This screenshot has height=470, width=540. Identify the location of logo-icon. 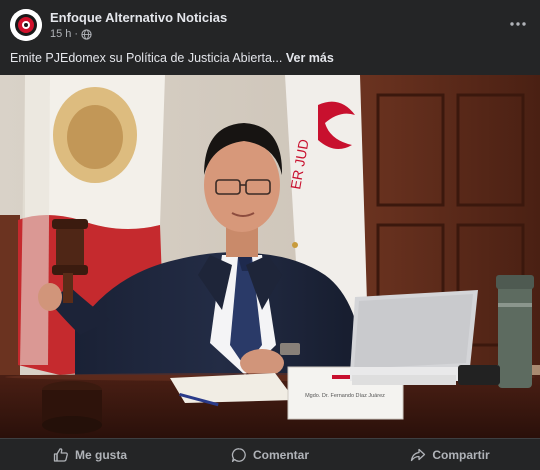
(26, 25).